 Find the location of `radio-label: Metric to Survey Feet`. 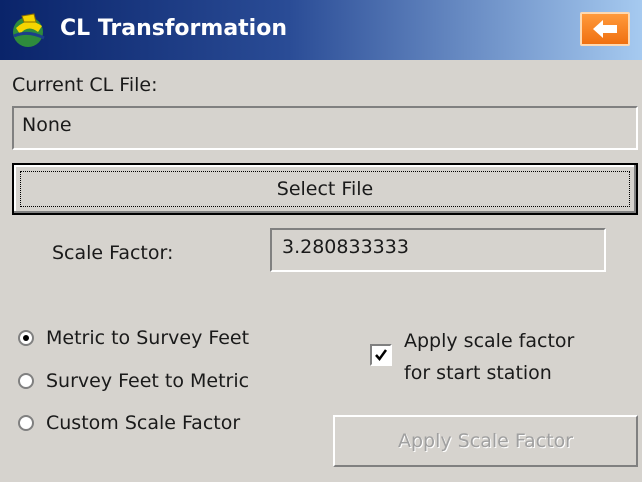

radio-label: Metric to Survey Feet is located at coordinates (148, 338).